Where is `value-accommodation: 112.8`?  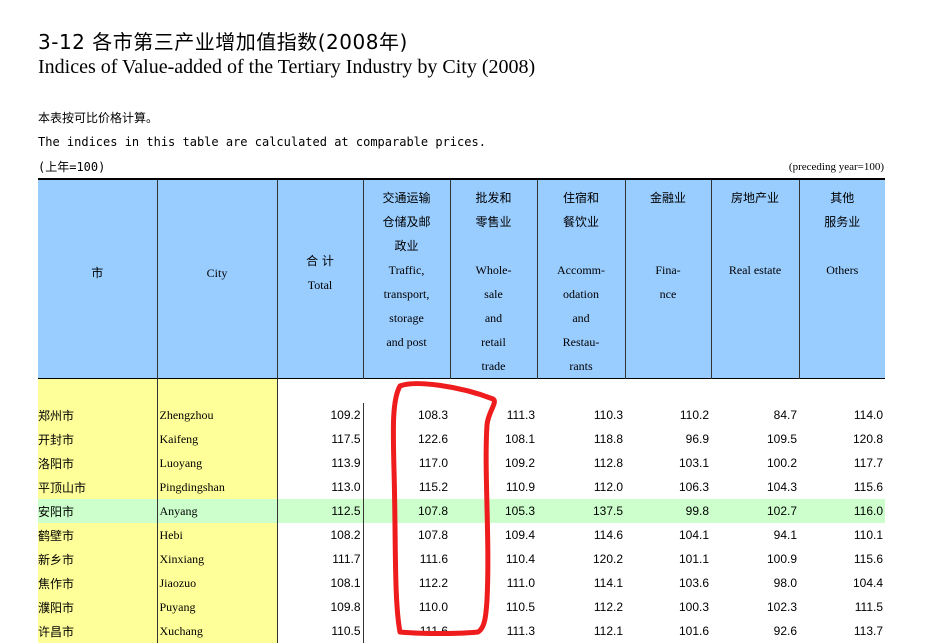 value-accommodation: 112.8 is located at coordinates (581, 463).